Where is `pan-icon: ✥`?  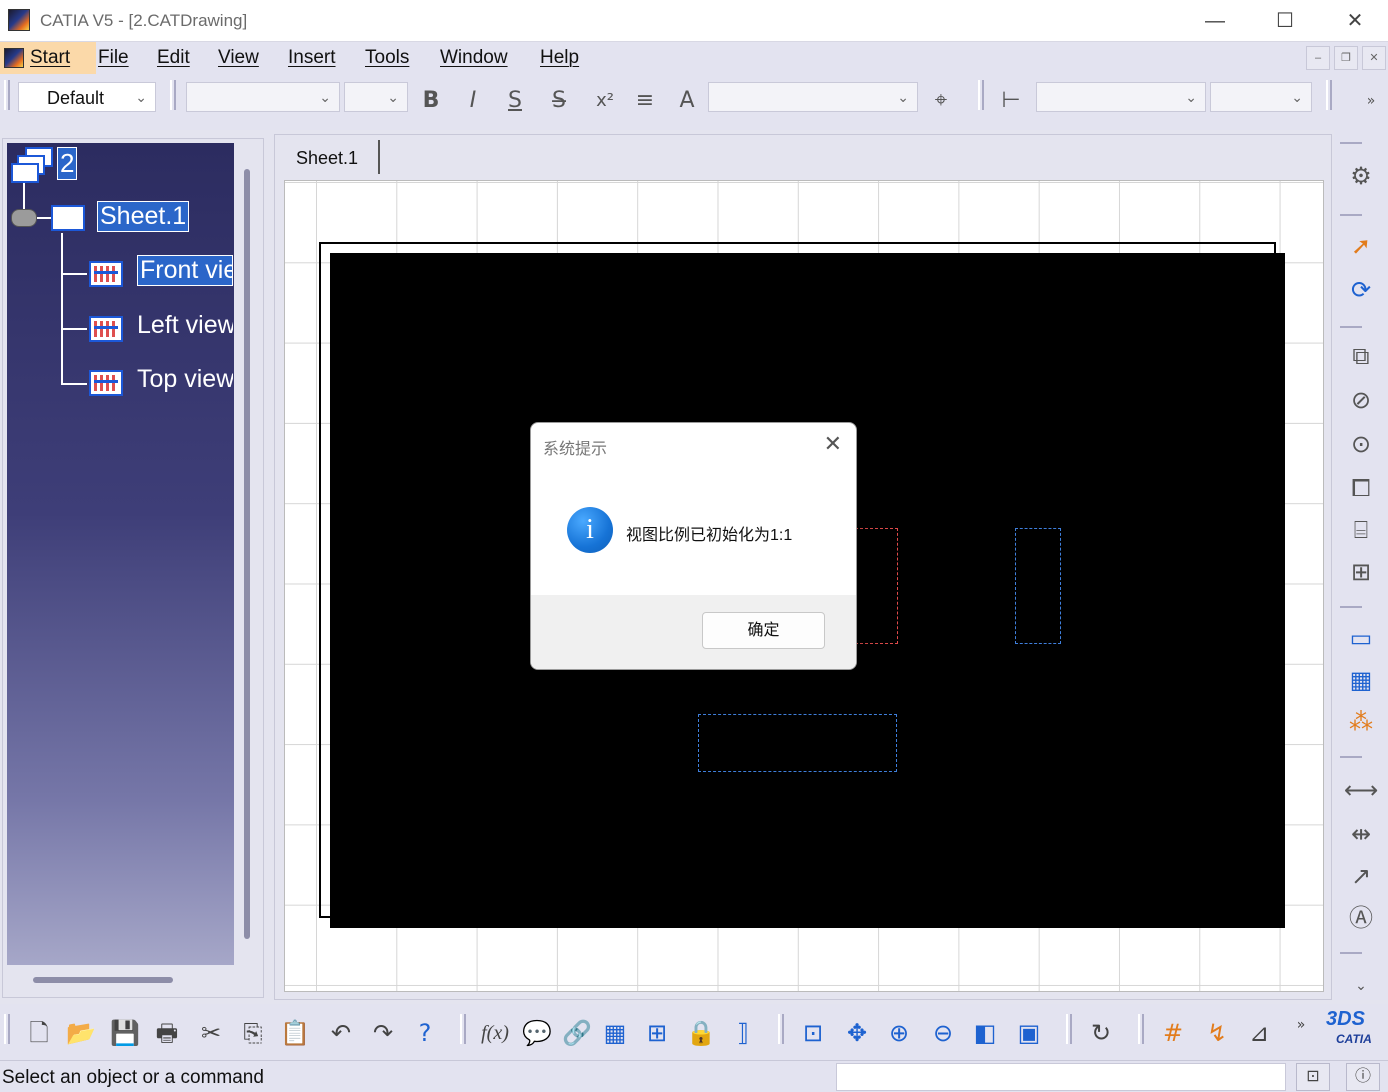 pan-icon: ✥ is located at coordinates (857, 1033).